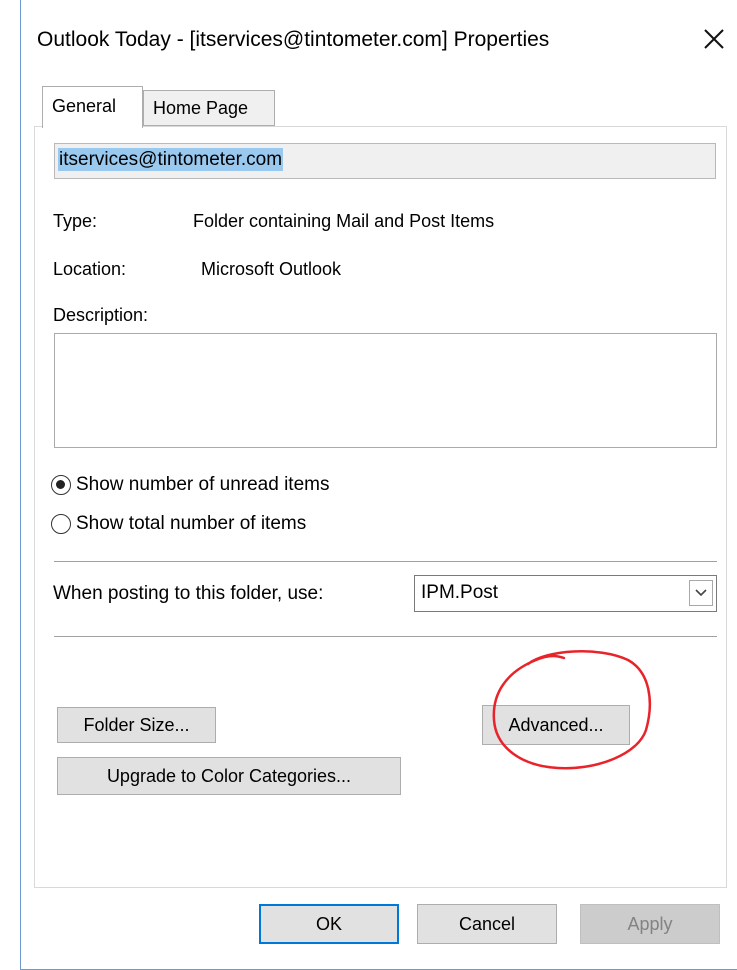 This screenshot has width=737, height=970. I want to click on location-value: Microsoft Outlook, so click(271, 269).